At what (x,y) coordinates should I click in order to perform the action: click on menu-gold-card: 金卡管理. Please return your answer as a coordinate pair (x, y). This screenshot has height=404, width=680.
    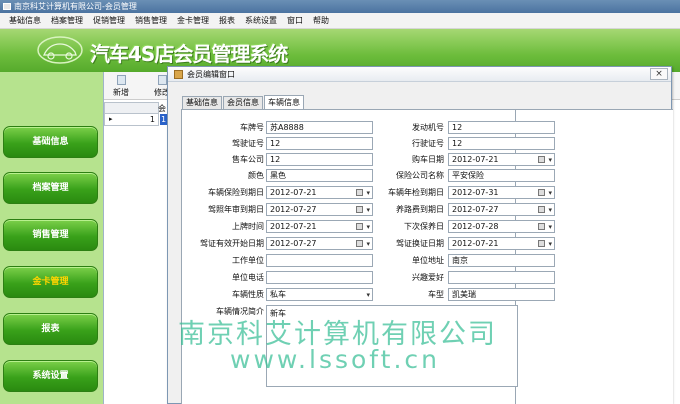
    Looking at the image, I should click on (193, 20).